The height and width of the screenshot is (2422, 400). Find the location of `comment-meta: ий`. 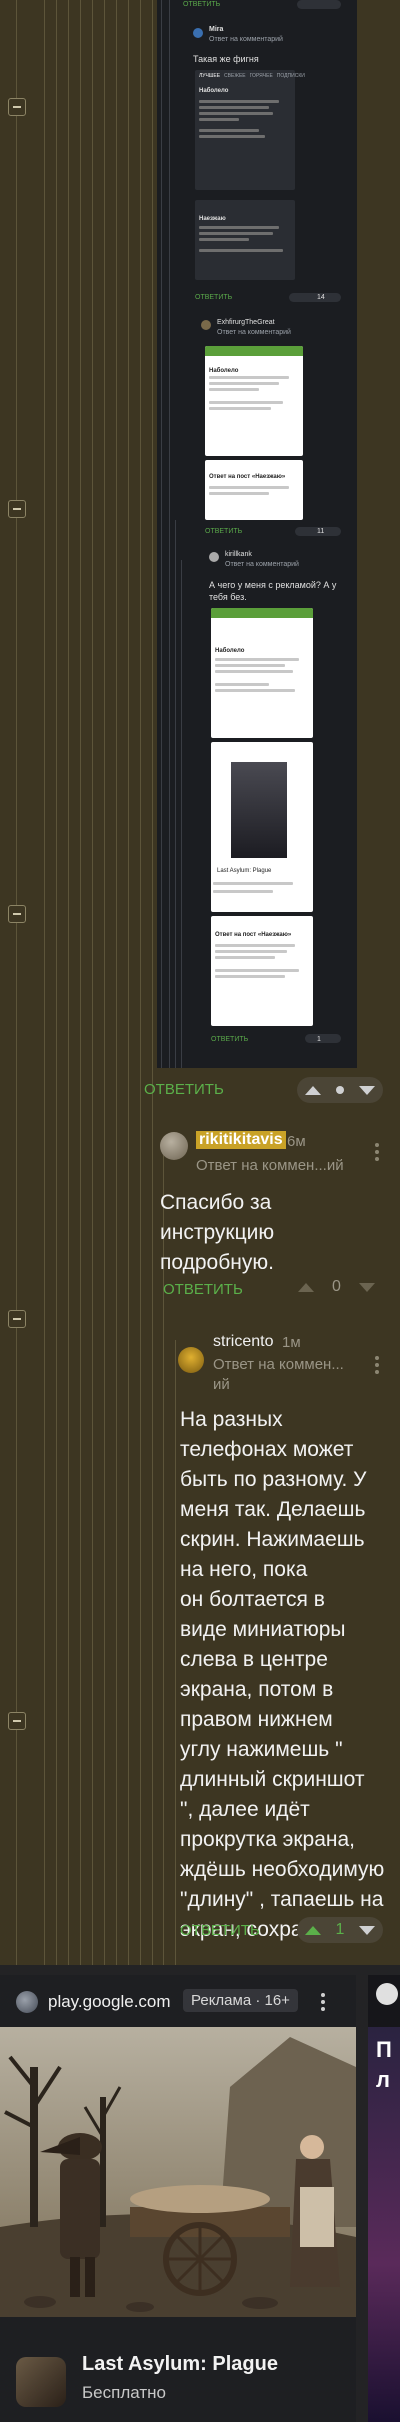

comment-meta: ий is located at coordinates (221, 1384).